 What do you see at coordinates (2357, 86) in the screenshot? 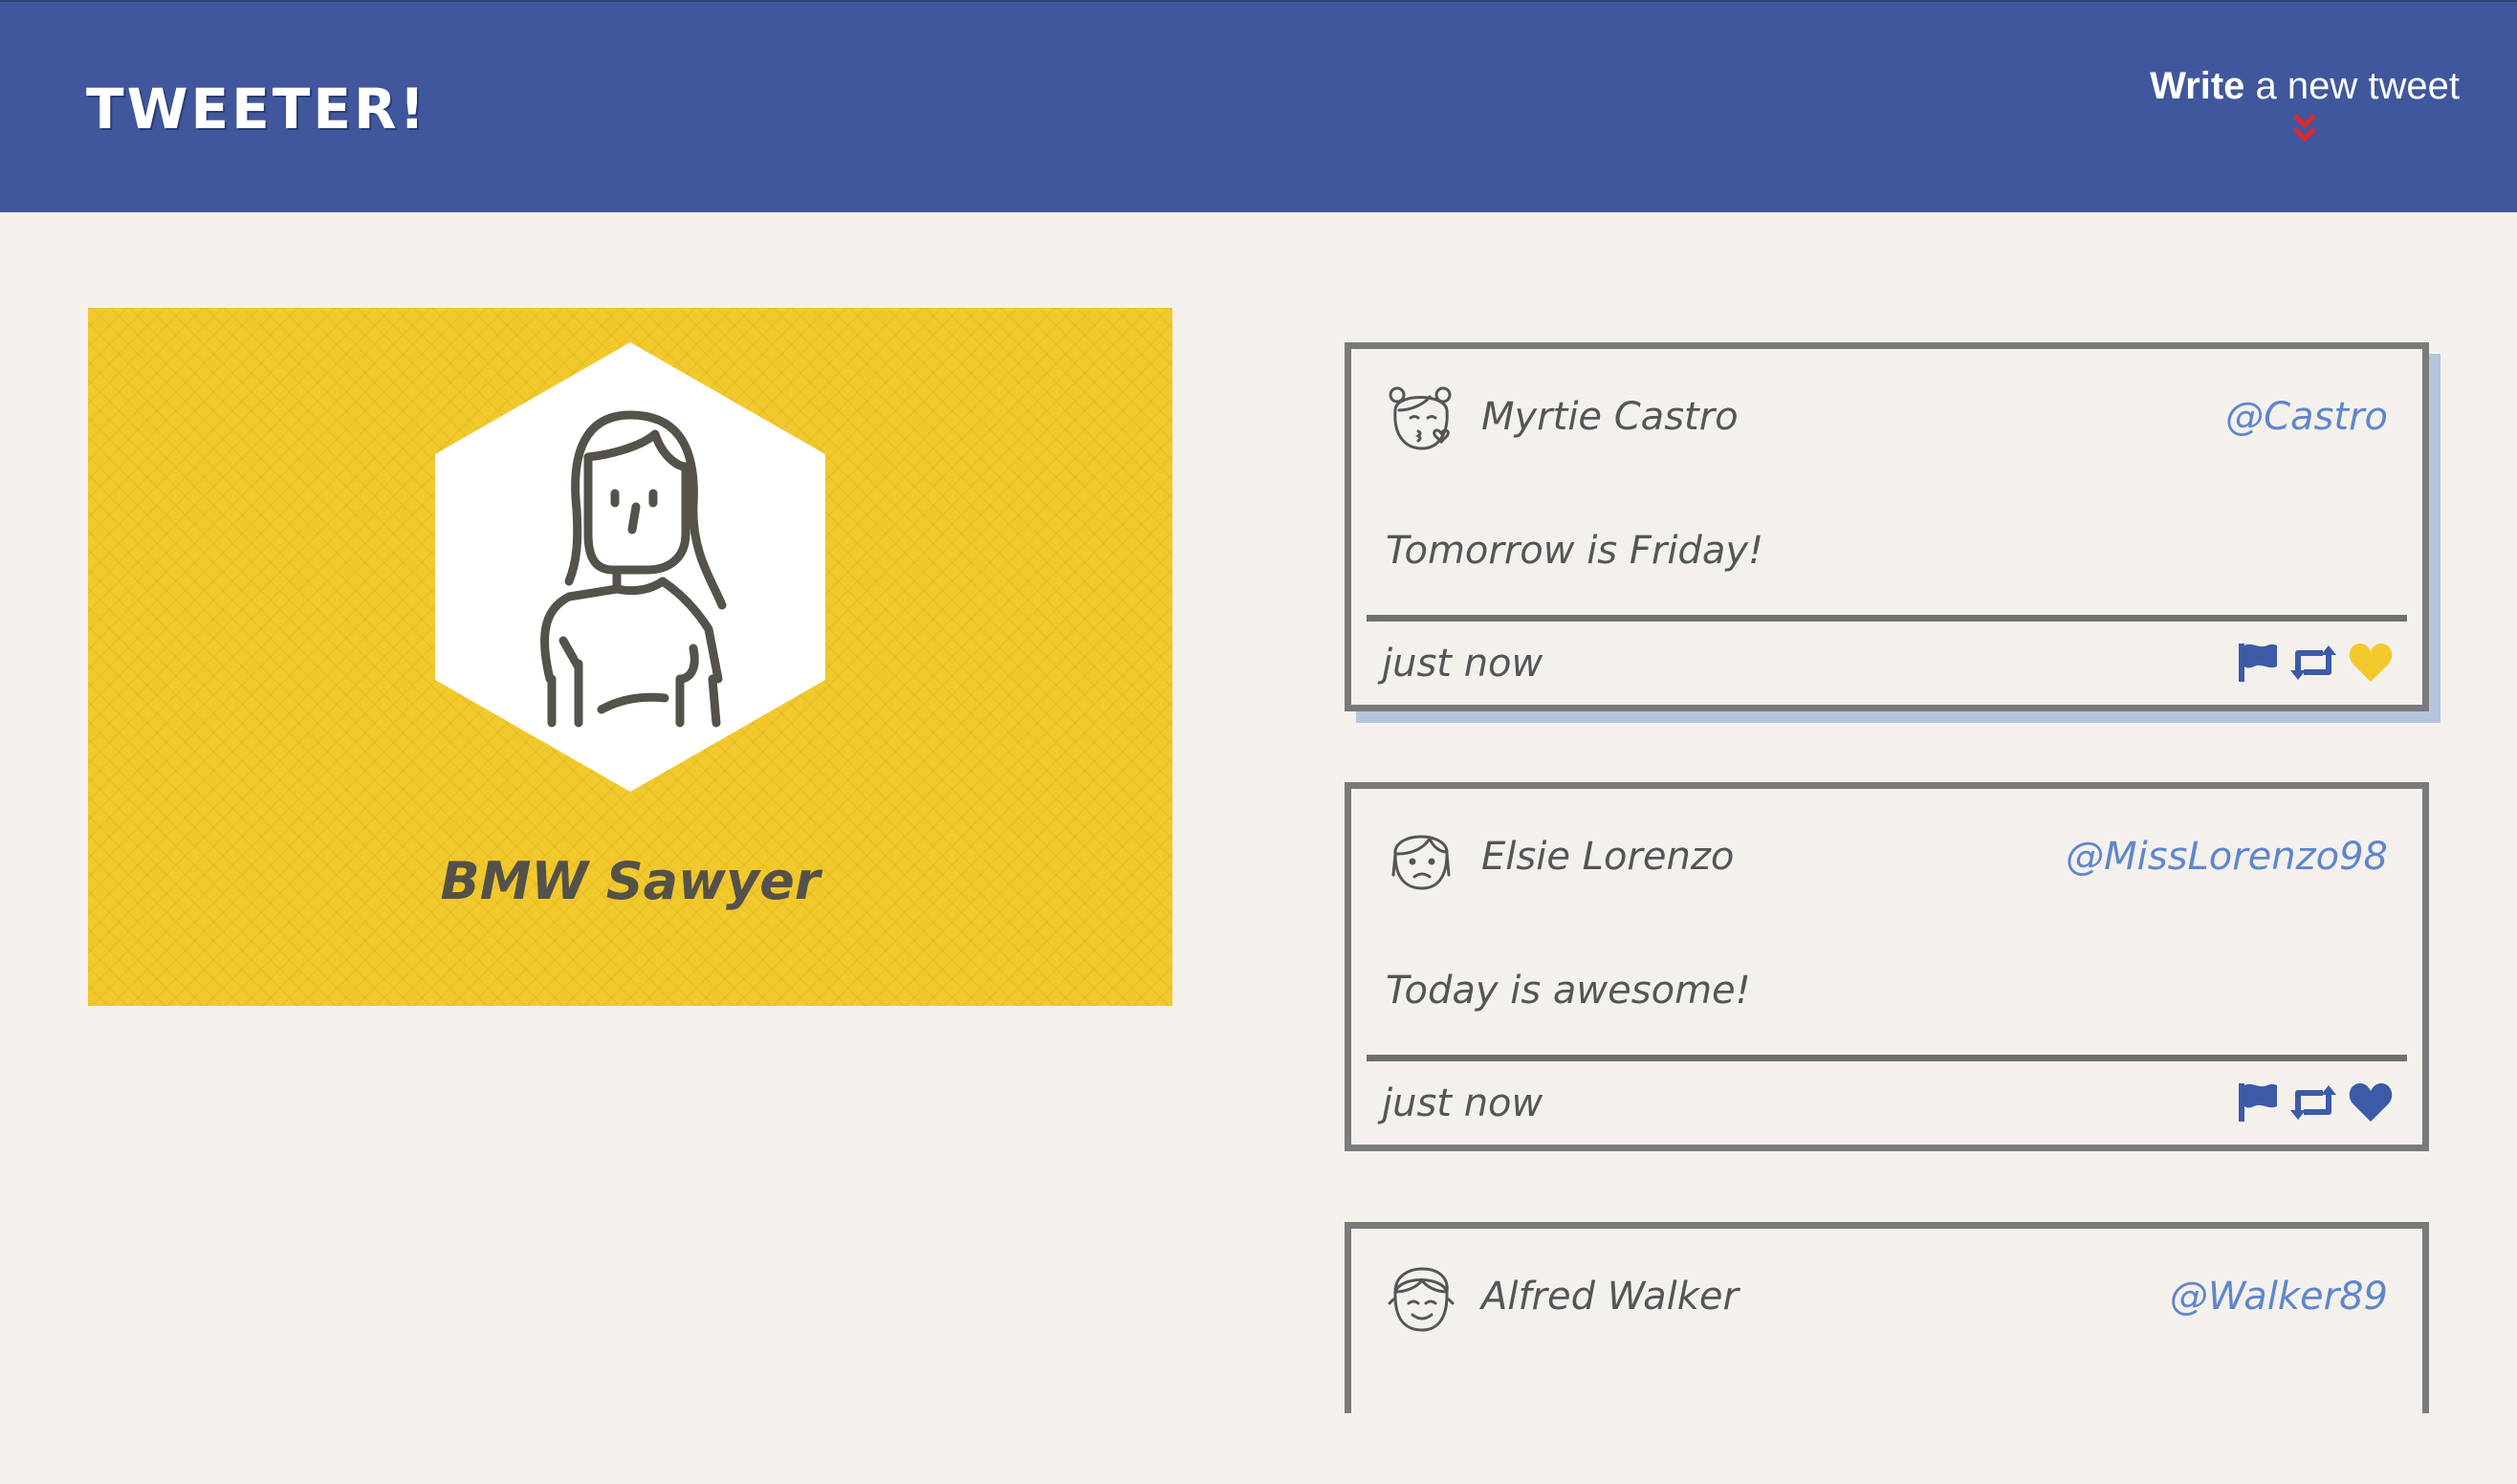
I see `compose-label-rest: a new tweet` at bounding box center [2357, 86].